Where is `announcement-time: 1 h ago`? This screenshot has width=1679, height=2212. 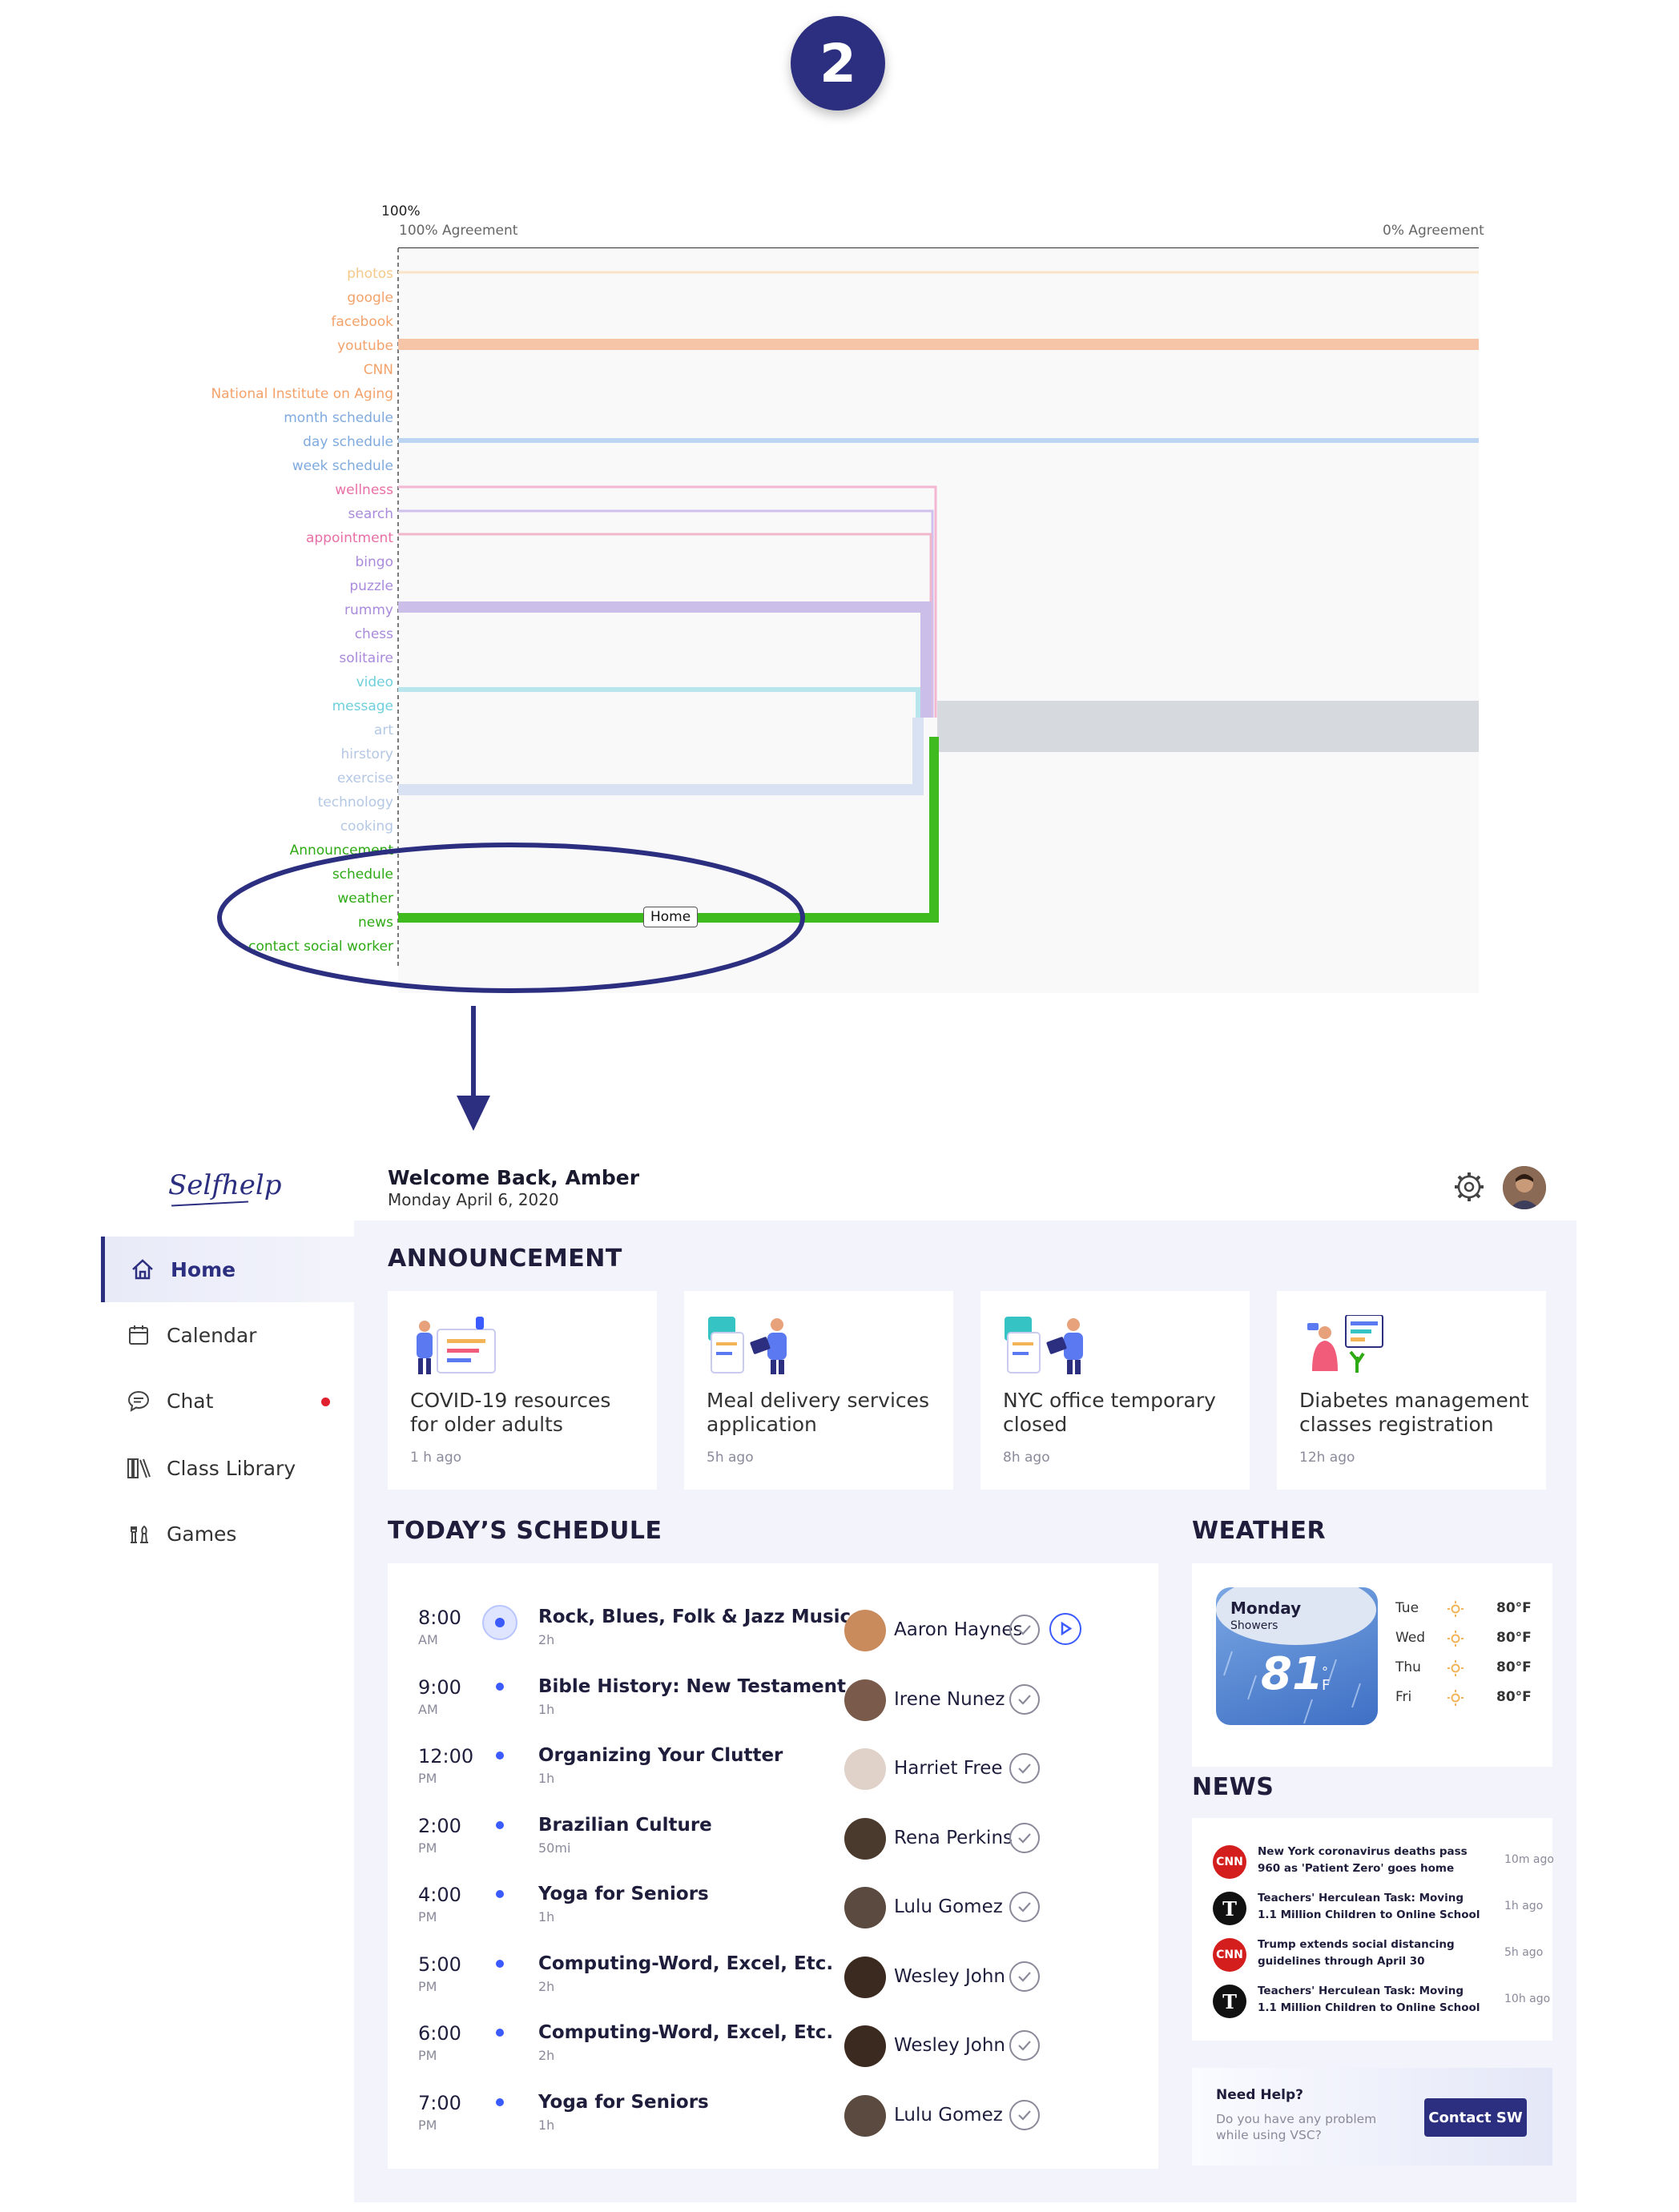 announcement-time: 1 h ago is located at coordinates (436, 1458).